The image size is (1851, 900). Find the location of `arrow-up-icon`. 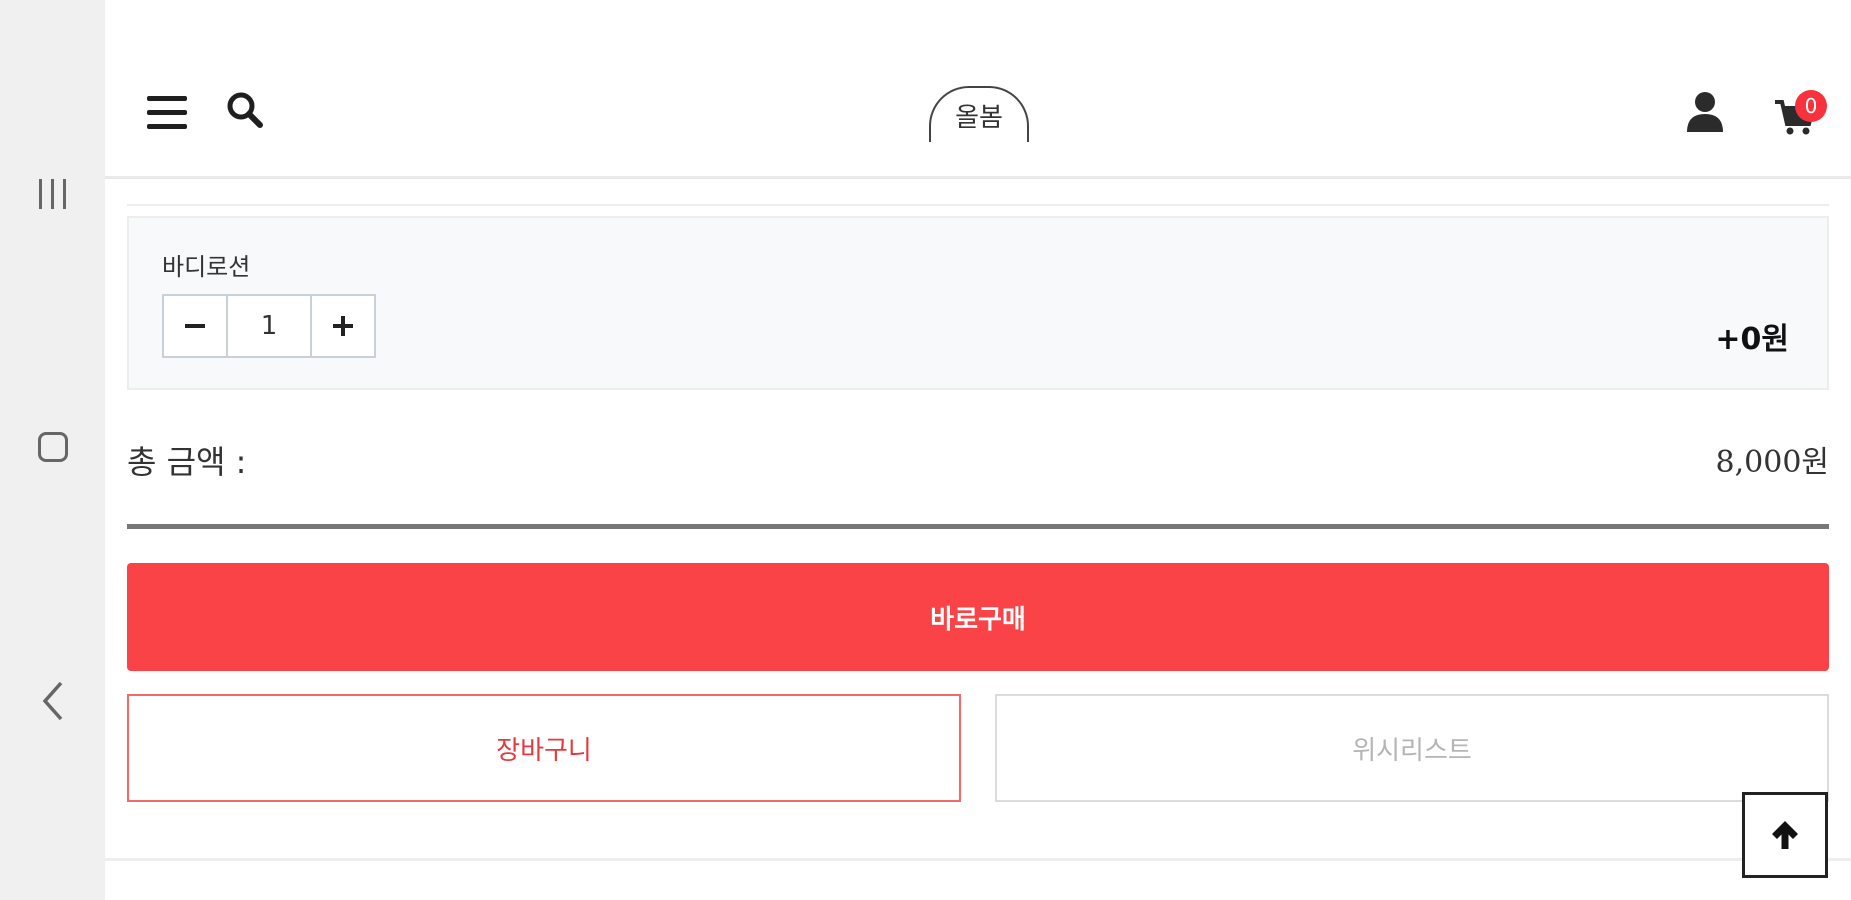

arrow-up-icon is located at coordinates (1785, 835).